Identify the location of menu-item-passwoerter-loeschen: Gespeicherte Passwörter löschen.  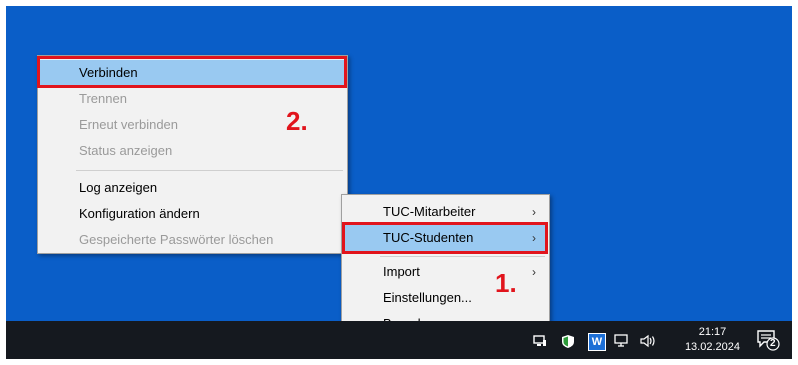
(192, 240).